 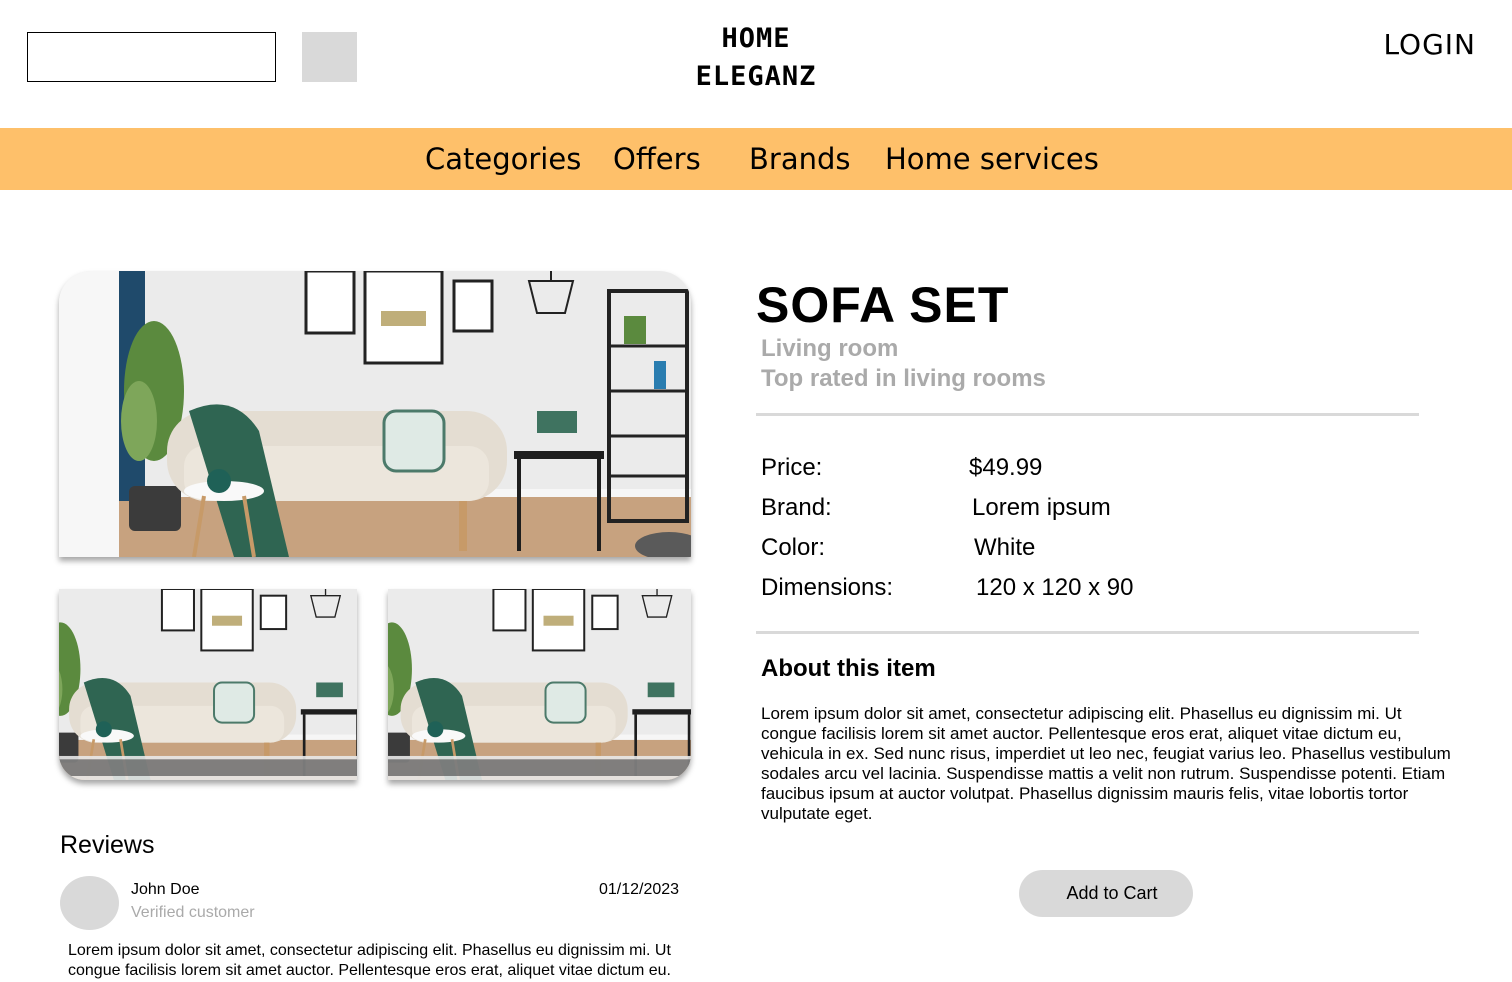 What do you see at coordinates (1106, 893) in the screenshot?
I see `add-to-cart-button: Add to Cart` at bounding box center [1106, 893].